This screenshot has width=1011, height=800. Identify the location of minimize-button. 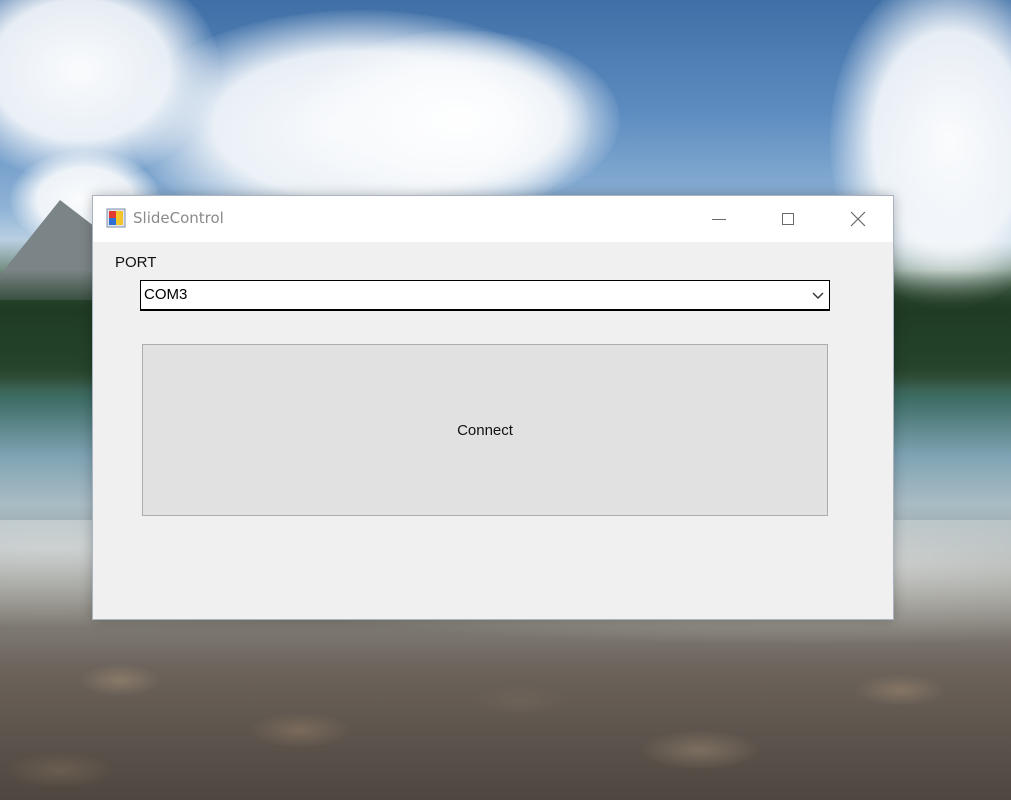
(719, 219).